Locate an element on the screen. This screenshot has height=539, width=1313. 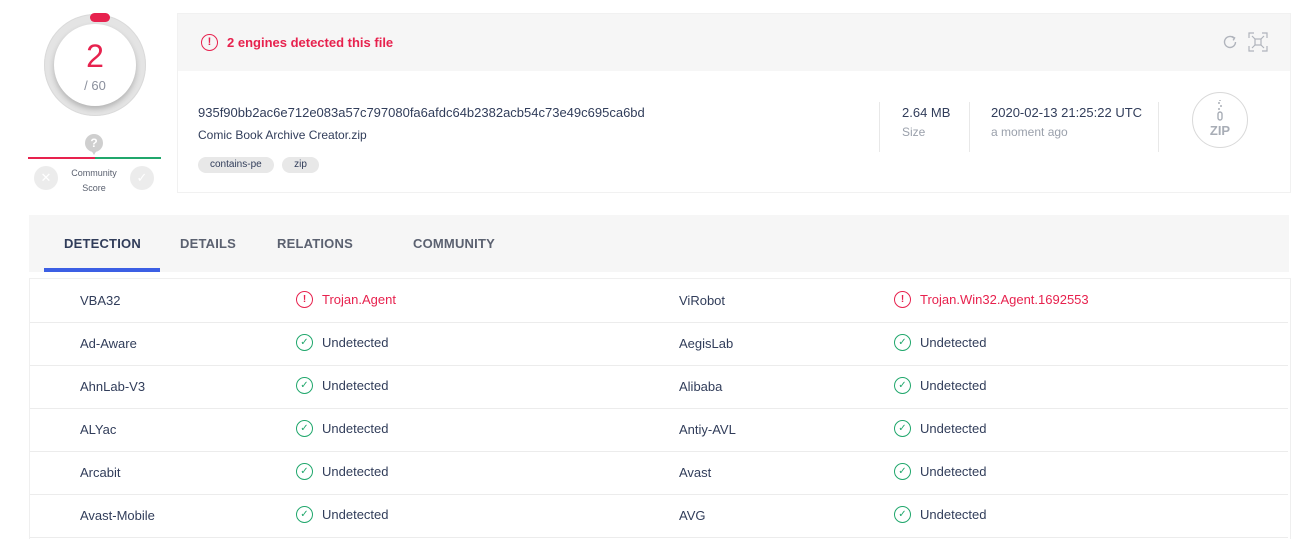
community-score-label: Community Score is located at coordinates (94, 180).